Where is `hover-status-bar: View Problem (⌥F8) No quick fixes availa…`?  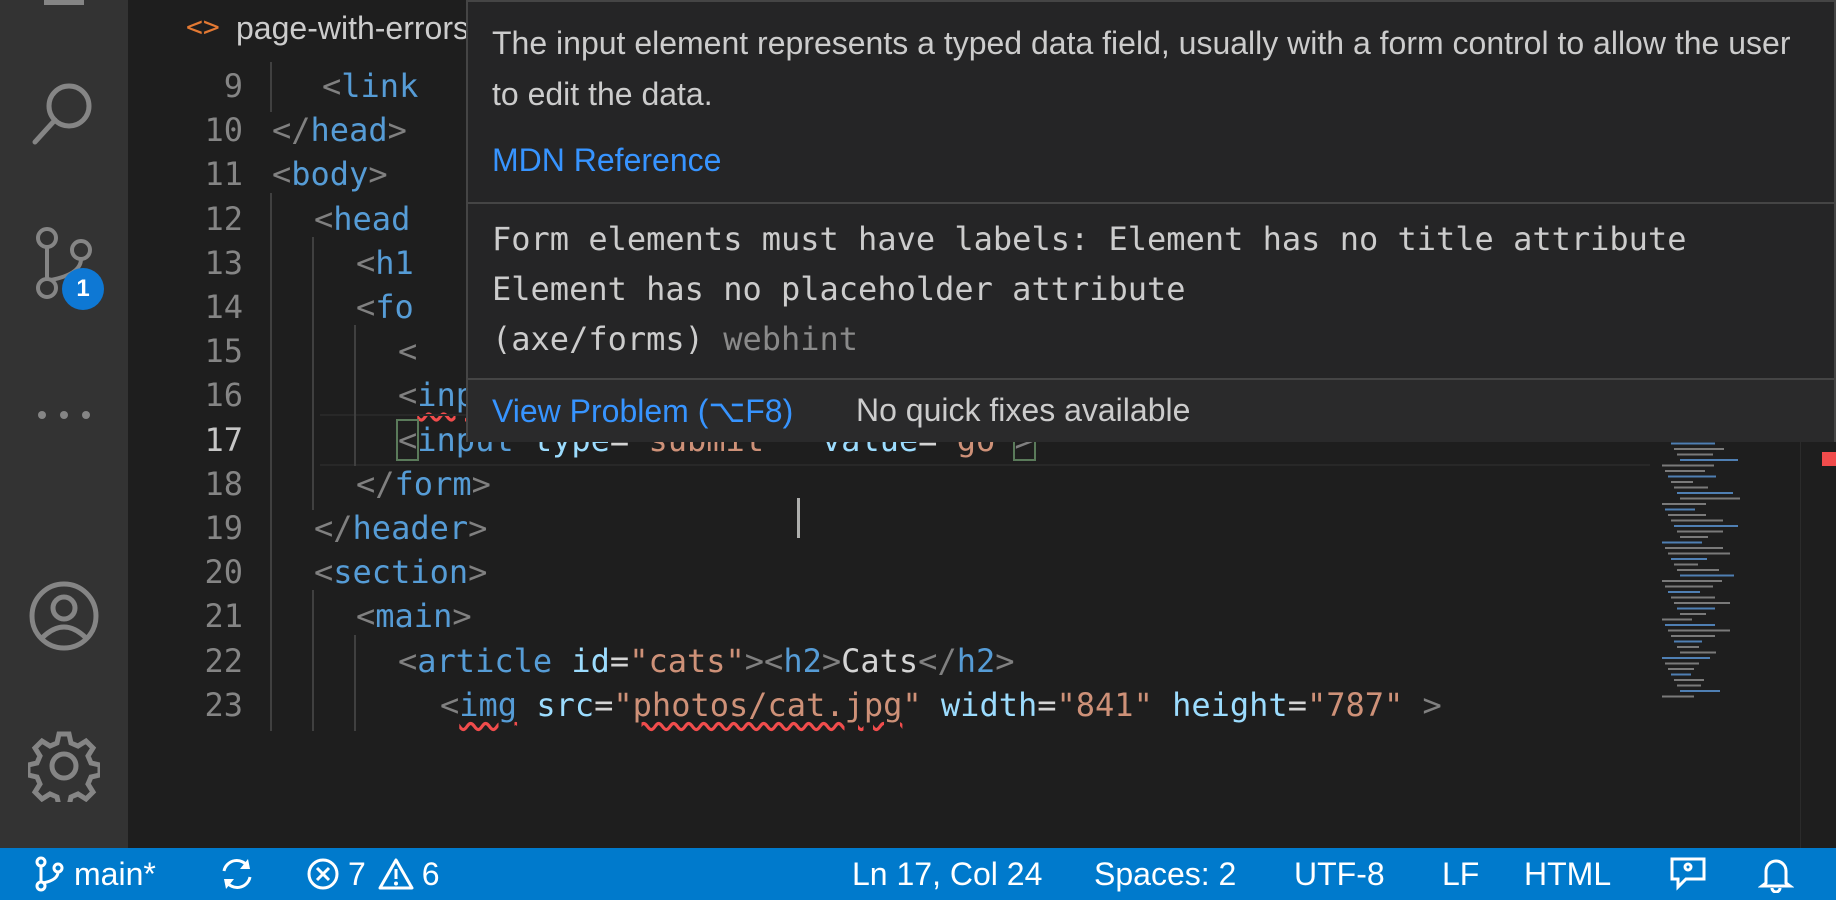
hover-status-bar: View Problem (⌥F8) No quick fixes availa… is located at coordinates (1151, 410).